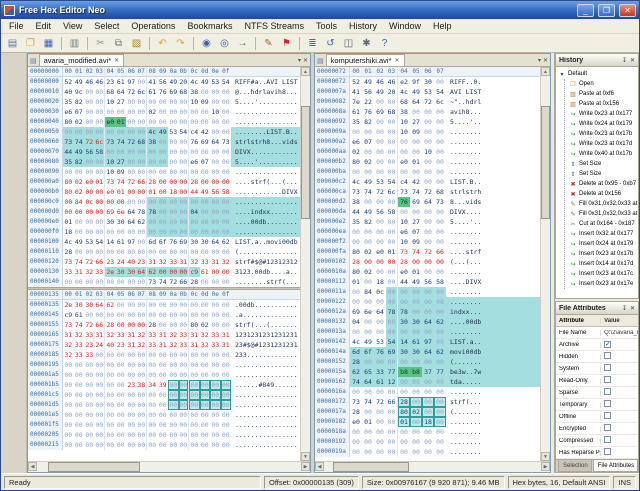 Image resolution: width=640 pixels, height=491 pixels. Describe the element at coordinates (493, 122) in the screenshot. I see `ascii-cell: 5....'..` at that location.